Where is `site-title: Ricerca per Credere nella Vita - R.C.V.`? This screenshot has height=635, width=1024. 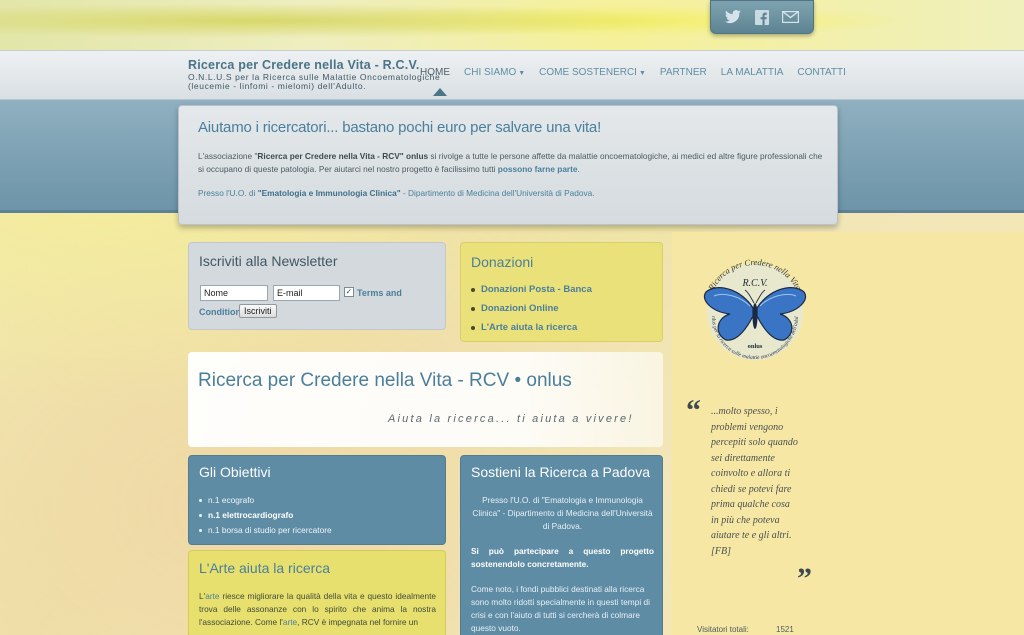 site-title: Ricerca per Credere nella Vita - R.C.V. is located at coordinates (304, 65).